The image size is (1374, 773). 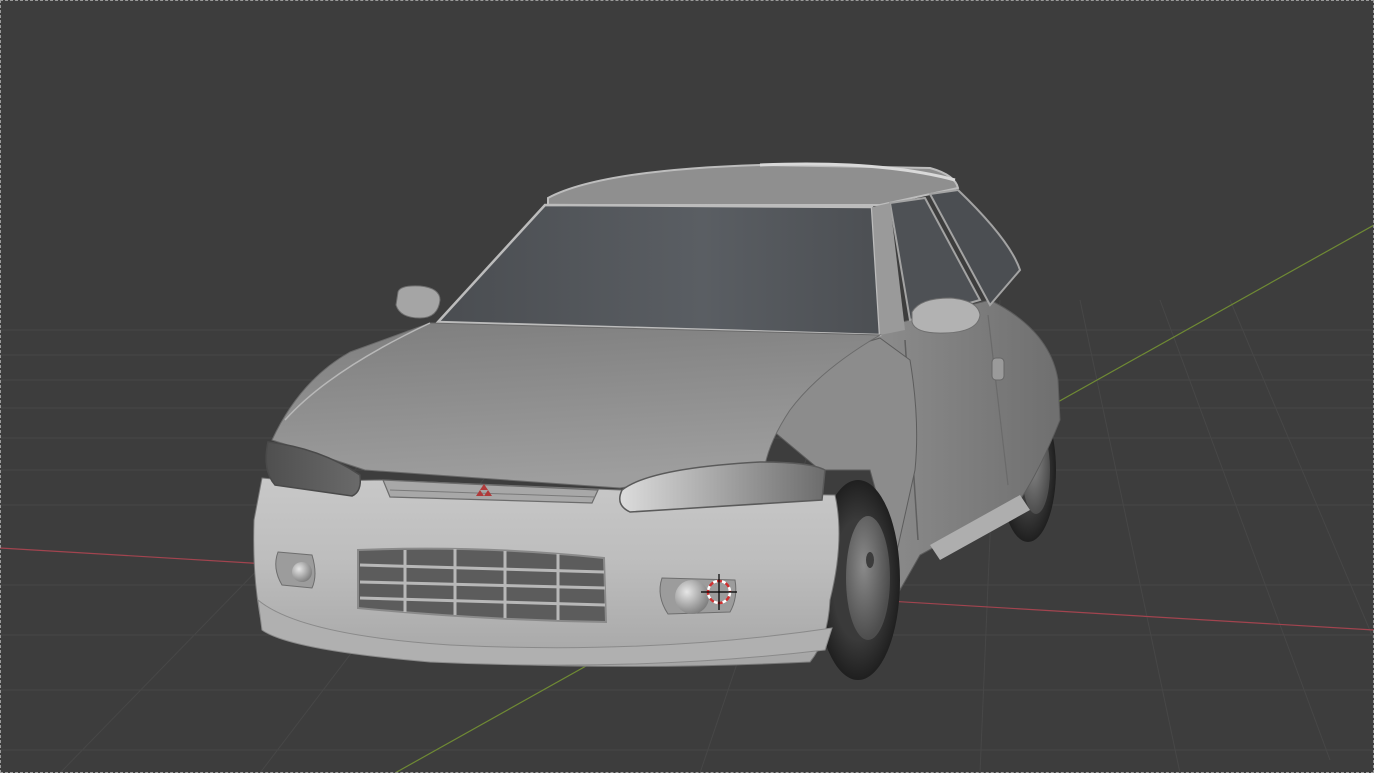 I want to click on car-roof, so click(x=753, y=184).